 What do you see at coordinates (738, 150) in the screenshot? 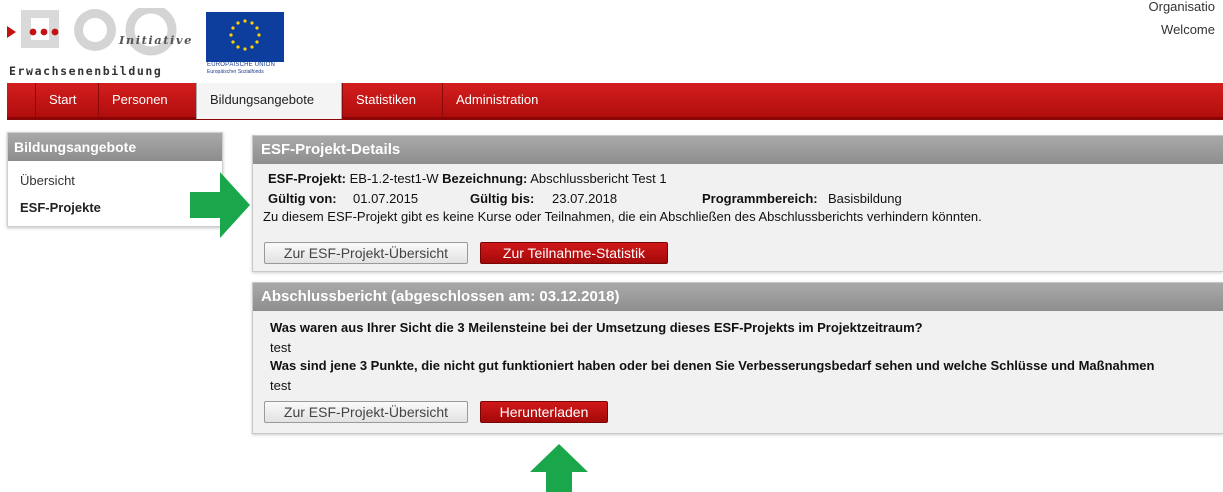
I see `panel-title: ESF-Projekt-Details` at bounding box center [738, 150].